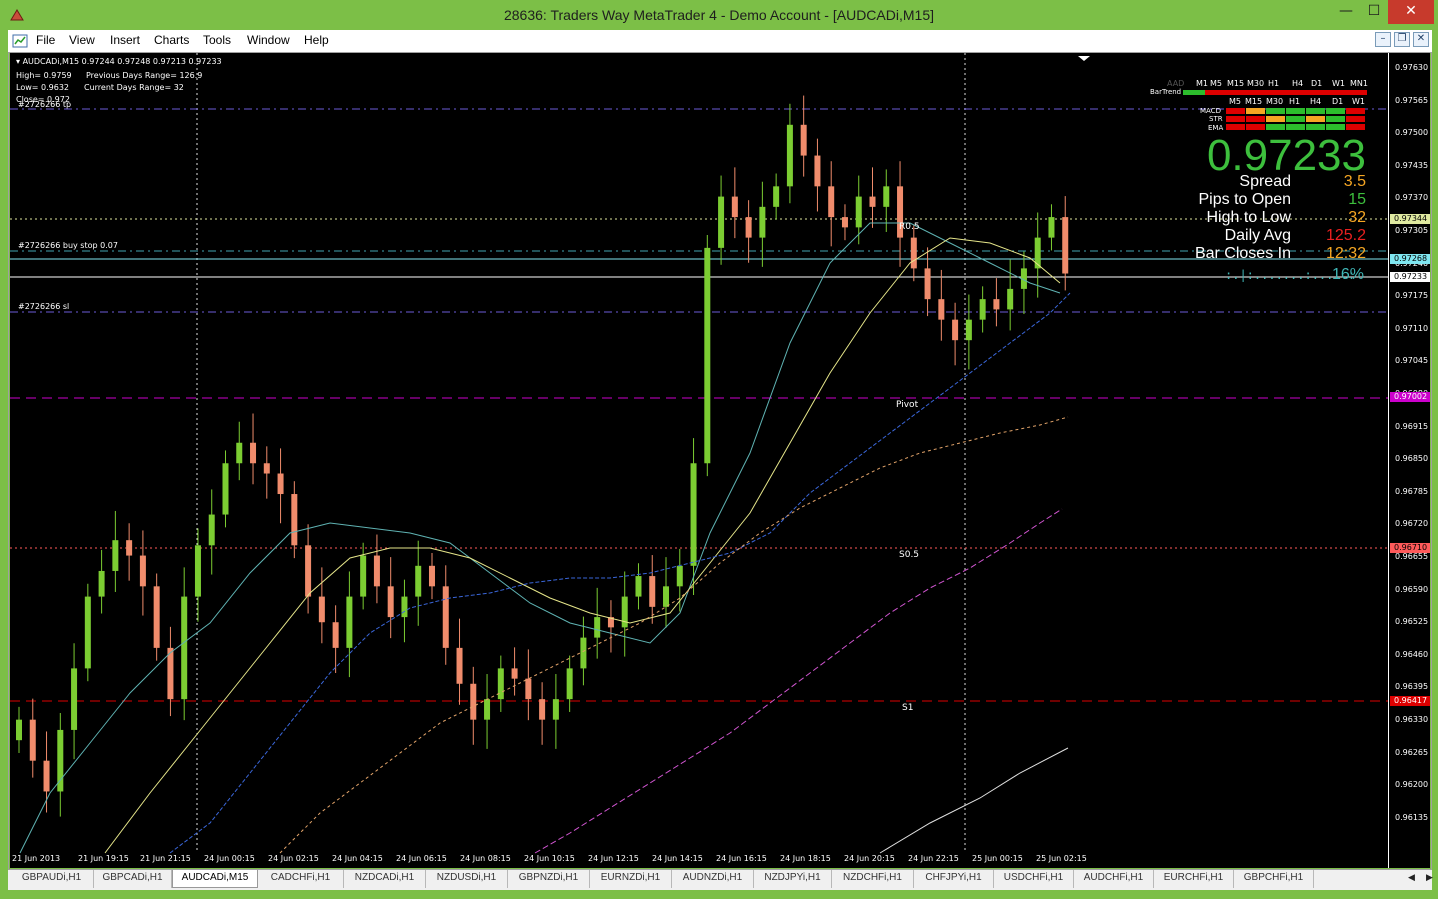  I want to click on time-tick-label: 24 Jun 04:15, so click(357, 858).